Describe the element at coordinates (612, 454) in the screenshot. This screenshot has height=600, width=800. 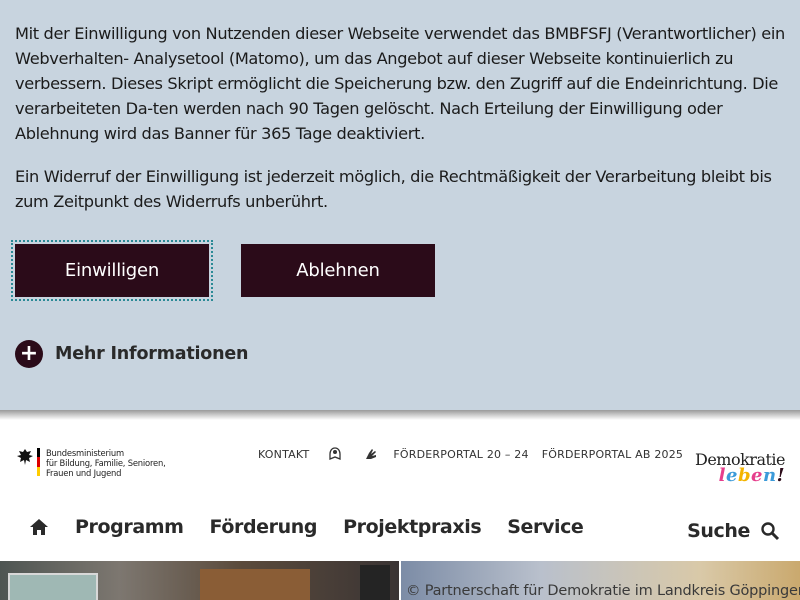
I see `foerderportal-2025-link: FÖRDERPORTAL AB 2025` at that location.